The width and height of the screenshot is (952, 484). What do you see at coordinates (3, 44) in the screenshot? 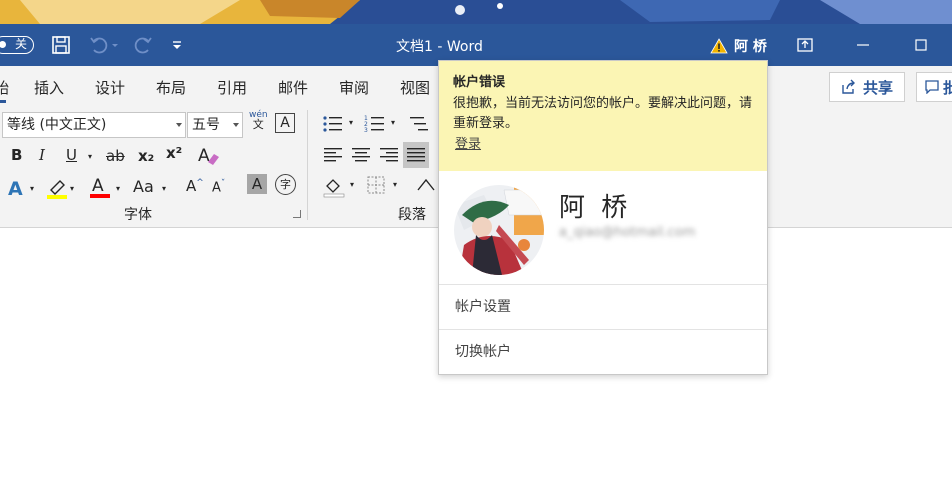
I see `toggle-knob` at bounding box center [3, 44].